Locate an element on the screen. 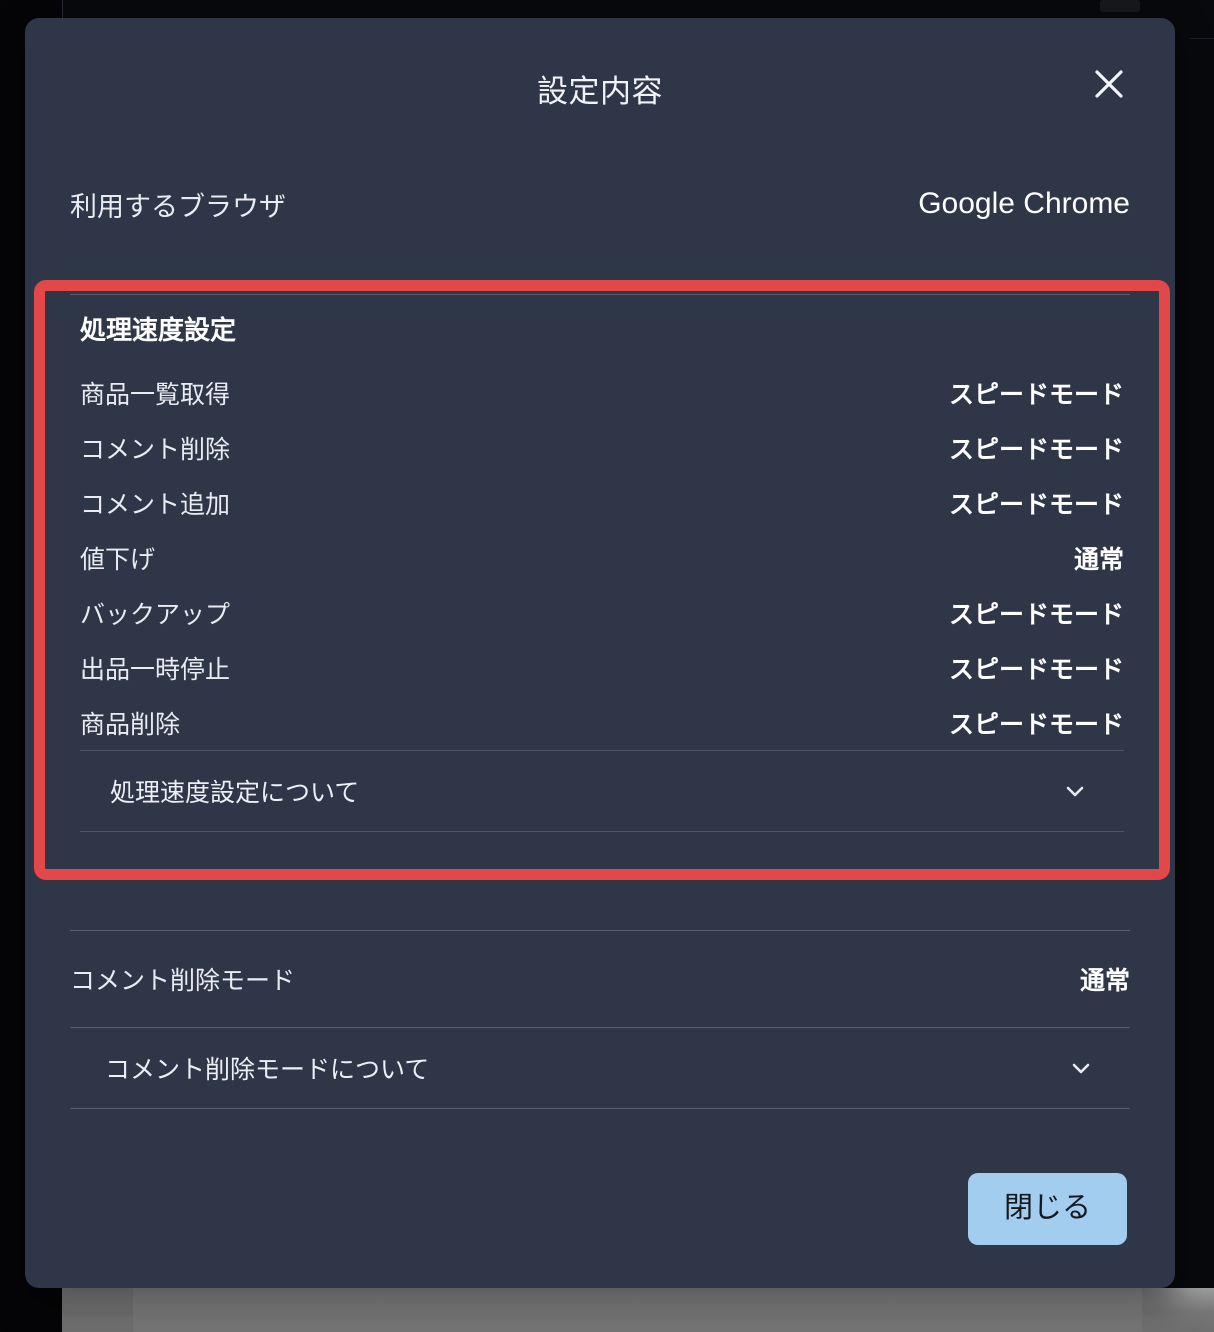 The height and width of the screenshot is (1332, 1214). divider-lower-bottom is located at coordinates (600, 1108).